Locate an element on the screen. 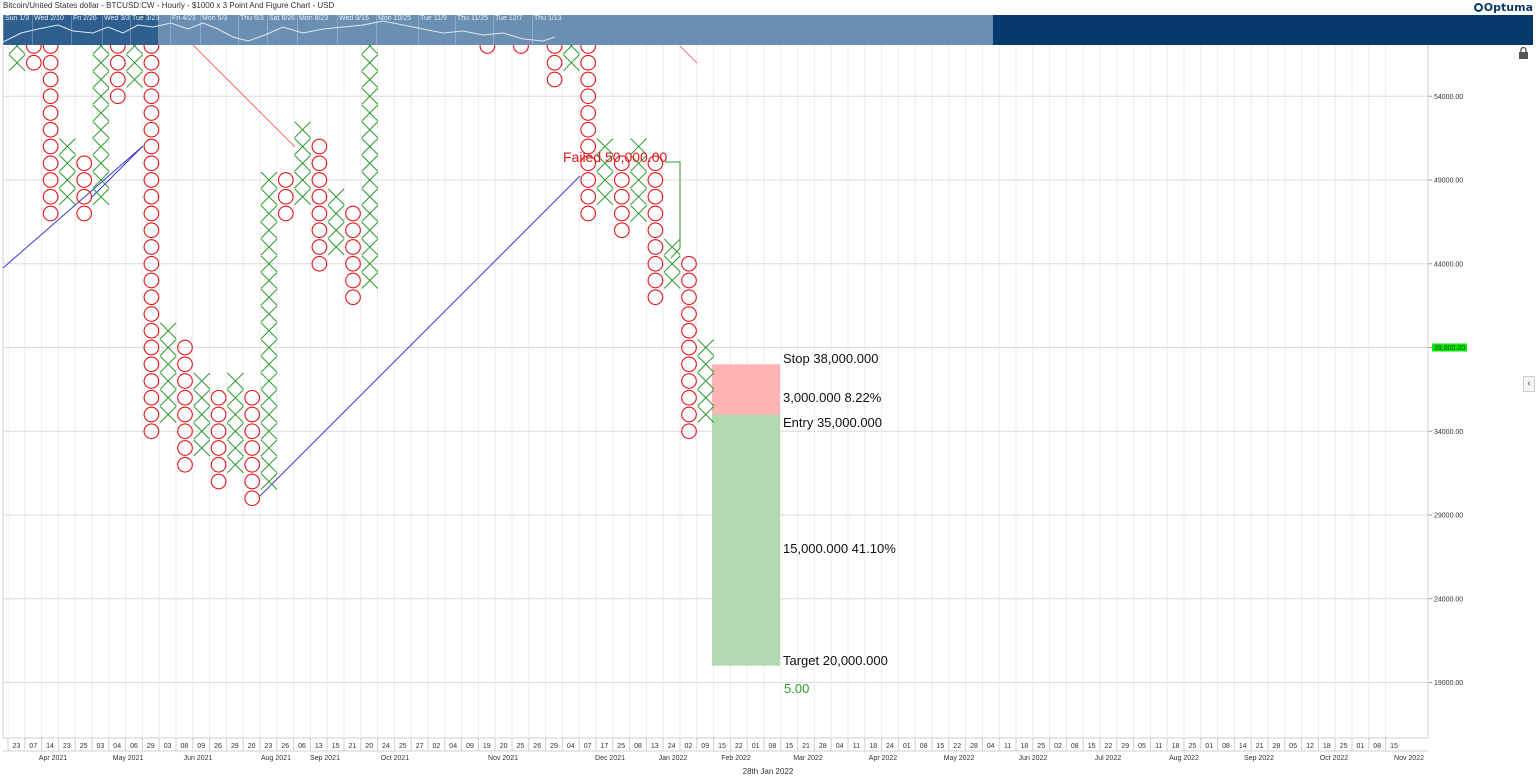  month-label: Dec 2021 is located at coordinates (610, 758).